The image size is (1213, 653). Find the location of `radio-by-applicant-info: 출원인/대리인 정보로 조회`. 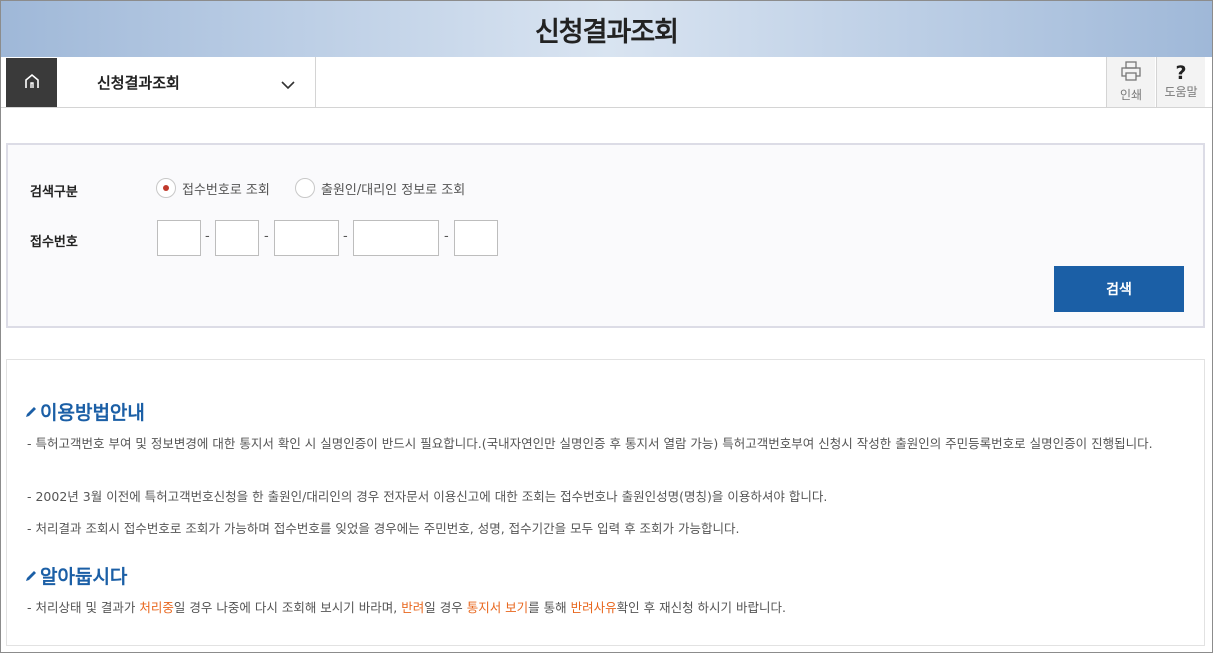

radio-by-applicant-info: 출원인/대리인 정보로 조회 is located at coordinates (380, 188).